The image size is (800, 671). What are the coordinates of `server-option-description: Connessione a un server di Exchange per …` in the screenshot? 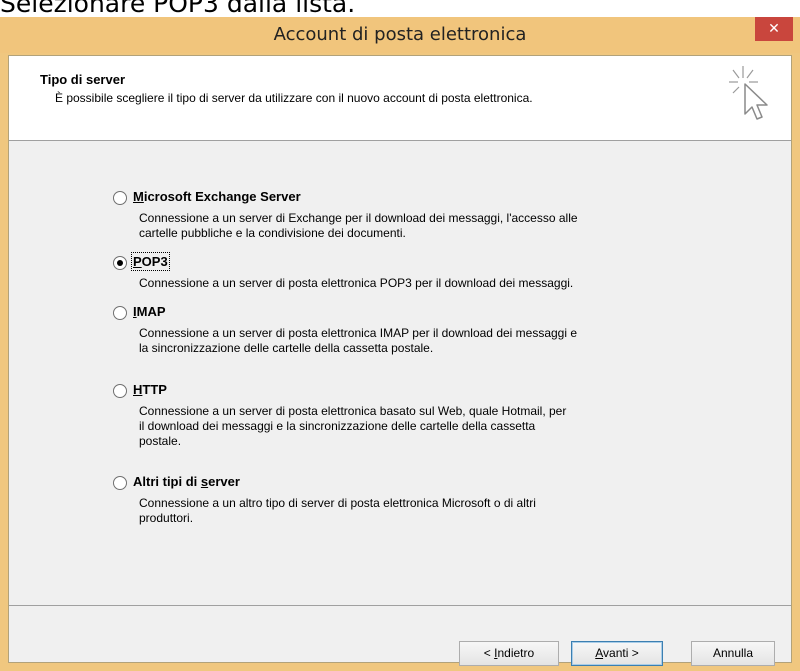 It's located at (419, 226).